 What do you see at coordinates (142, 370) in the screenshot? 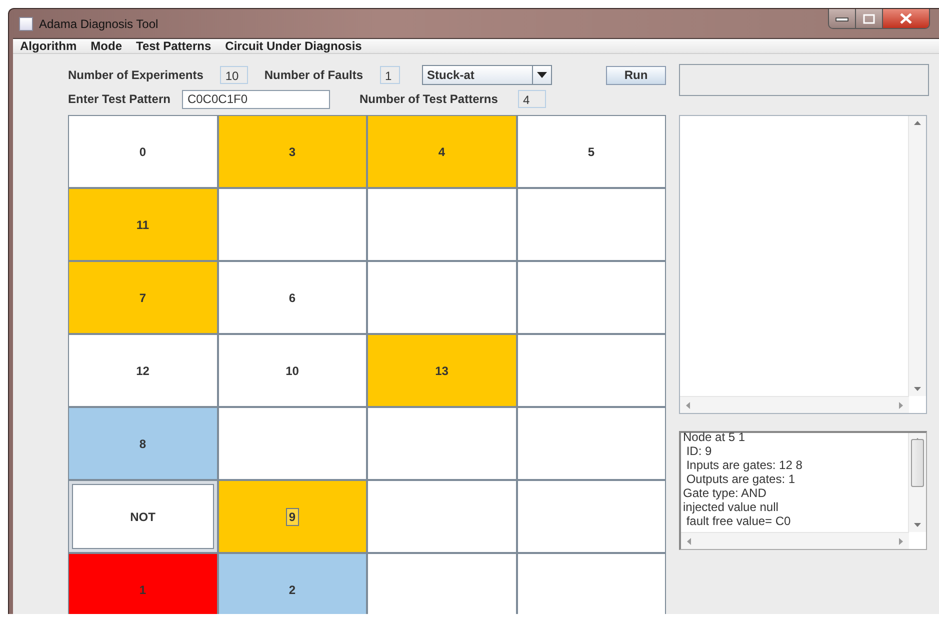
I see `grid-cell: 12` at bounding box center [142, 370].